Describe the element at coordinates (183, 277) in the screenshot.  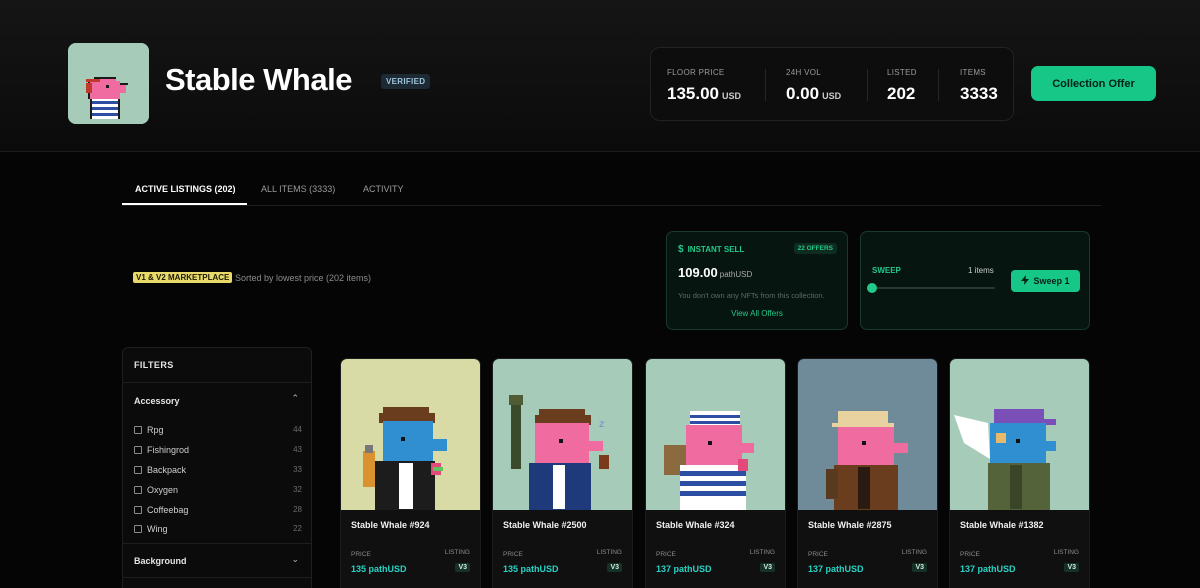
I see `marketplace-badge: V1 & V2 MARKETPLACE` at that location.